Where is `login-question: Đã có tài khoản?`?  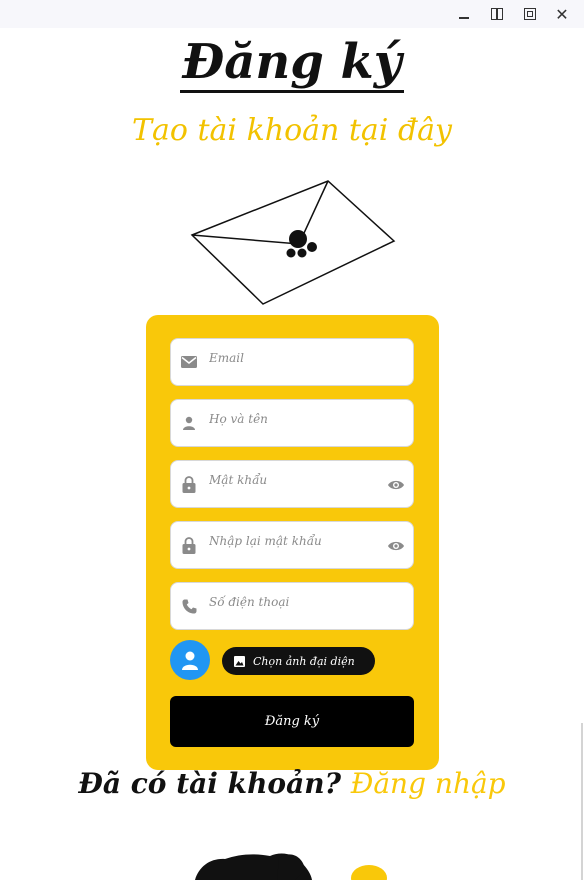 login-question: Đã có tài khoản? is located at coordinates (210, 783).